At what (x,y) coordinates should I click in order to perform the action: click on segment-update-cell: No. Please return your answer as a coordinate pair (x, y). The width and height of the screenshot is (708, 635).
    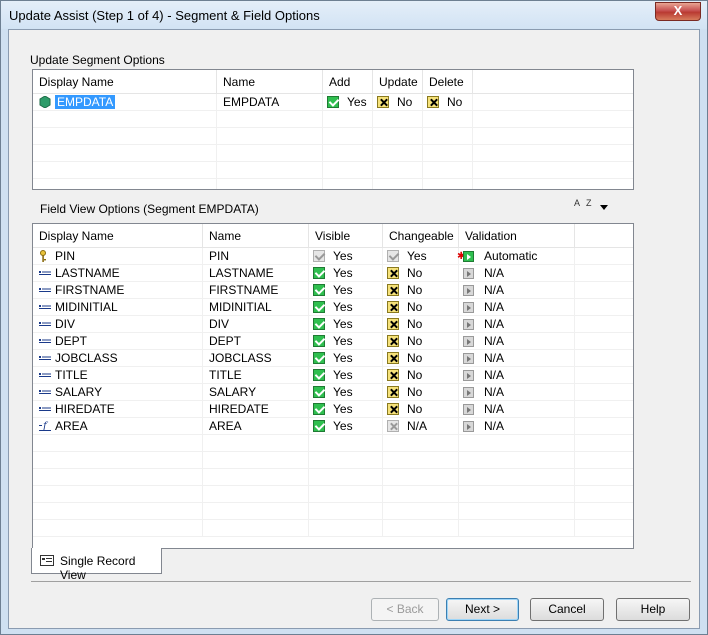
    Looking at the image, I should click on (398, 102).